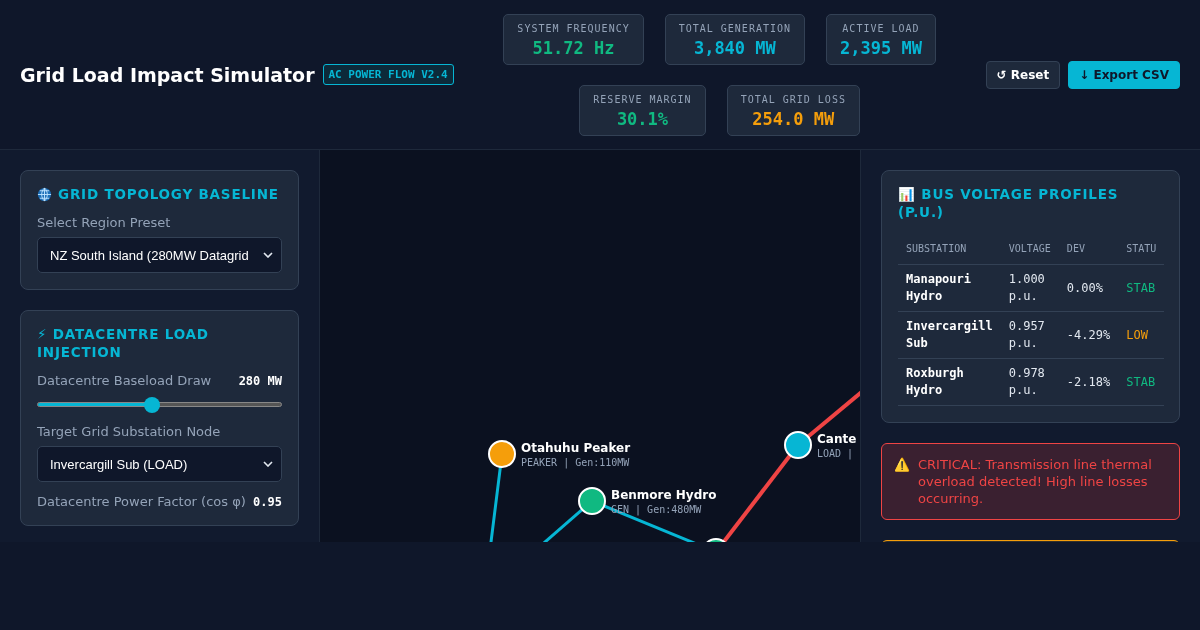  What do you see at coordinates (168, 194) in the screenshot?
I see `card-title: GRID TOPOLOGY BASELINE` at bounding box center [168, 194].